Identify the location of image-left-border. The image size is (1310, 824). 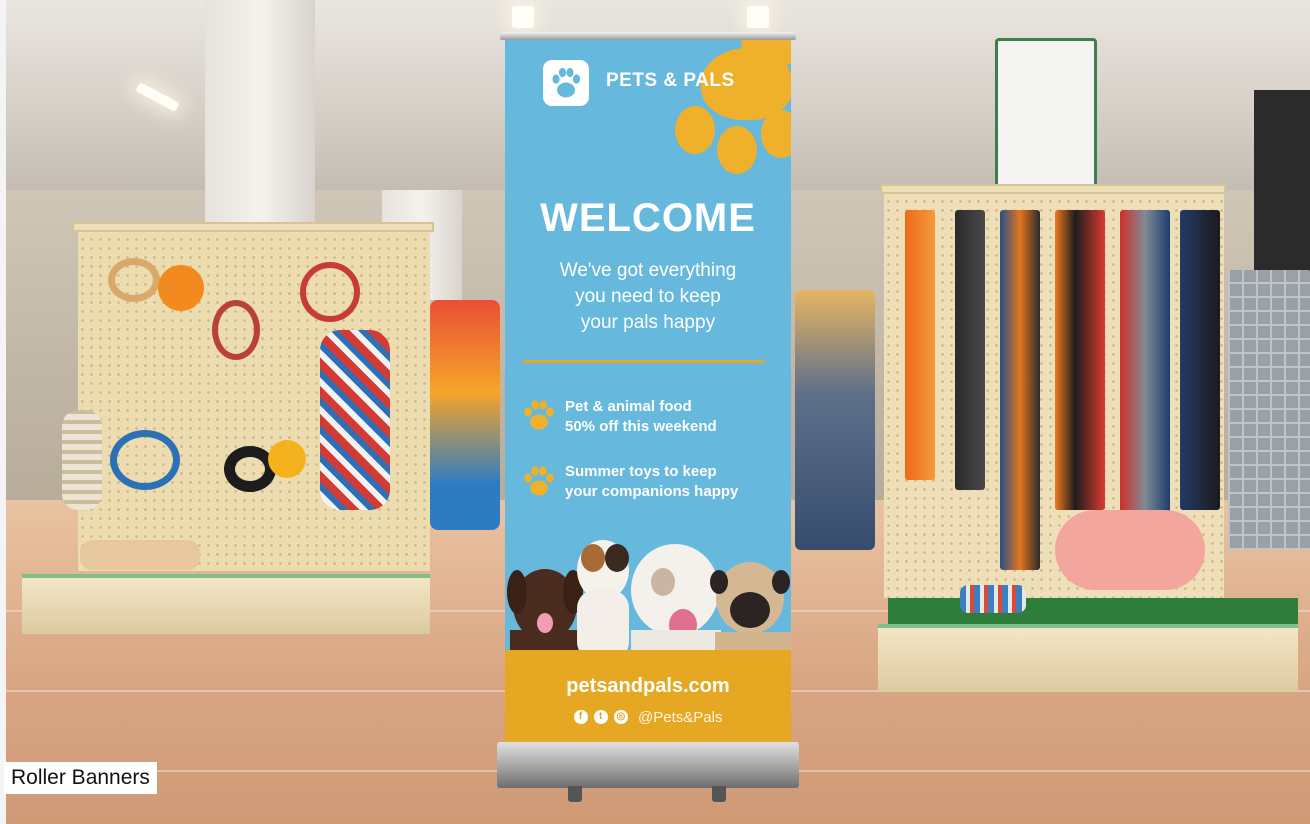
(3, 412).